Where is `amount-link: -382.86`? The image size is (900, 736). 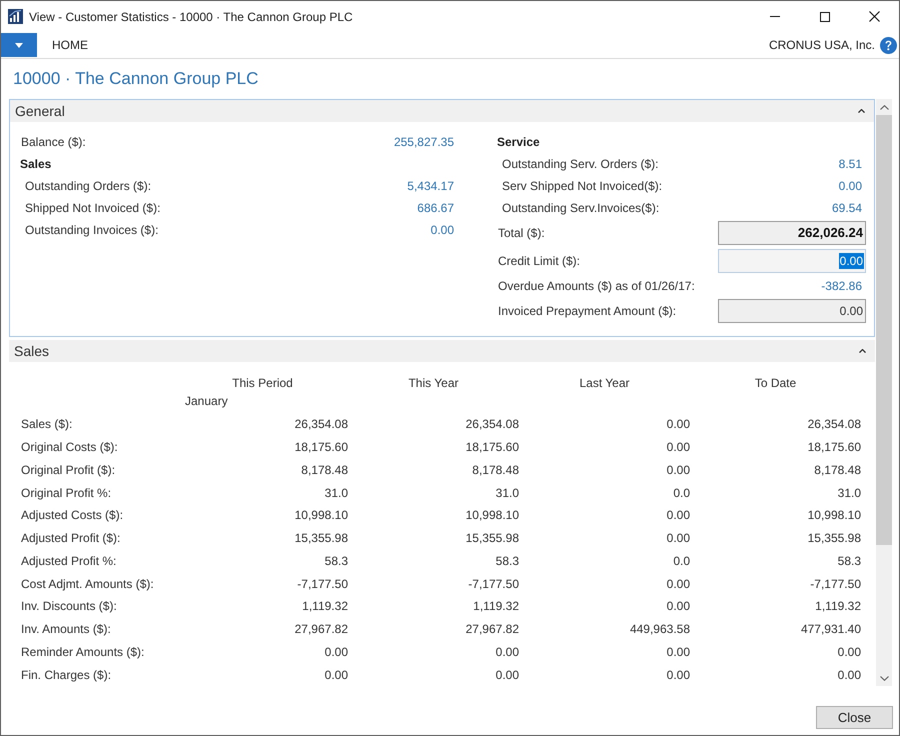
amount-link: -382.86 is located at coordinates (843, 286).